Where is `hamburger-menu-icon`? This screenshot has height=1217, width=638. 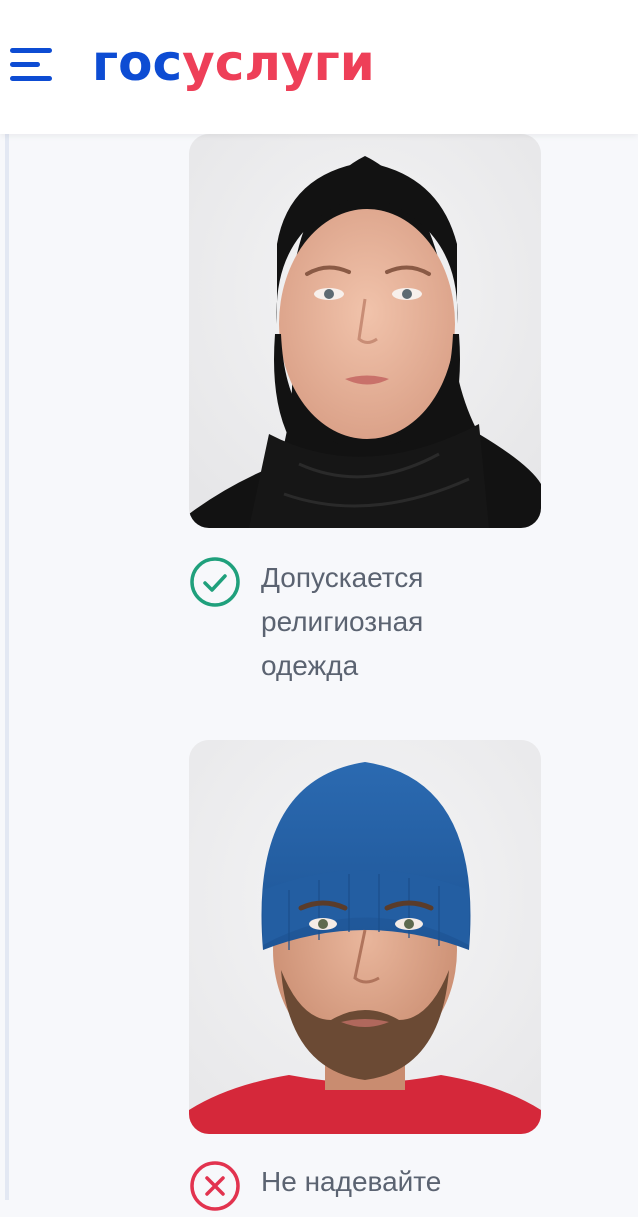 hamburger-menu-icon is located at coordinates (32, 65).